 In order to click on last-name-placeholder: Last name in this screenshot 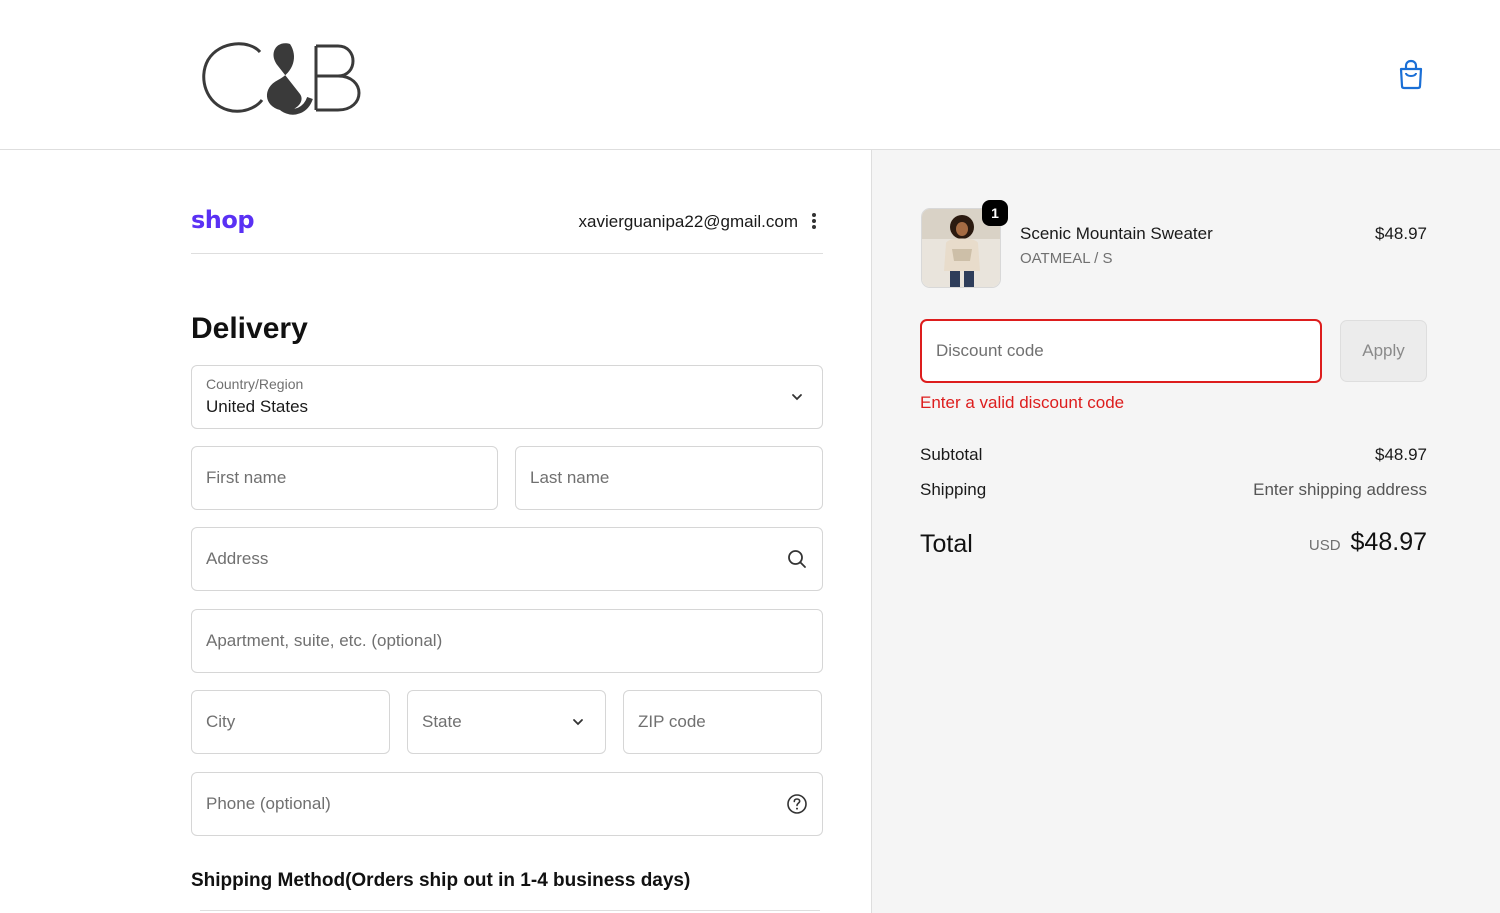, I will do `click(570, 477)`.